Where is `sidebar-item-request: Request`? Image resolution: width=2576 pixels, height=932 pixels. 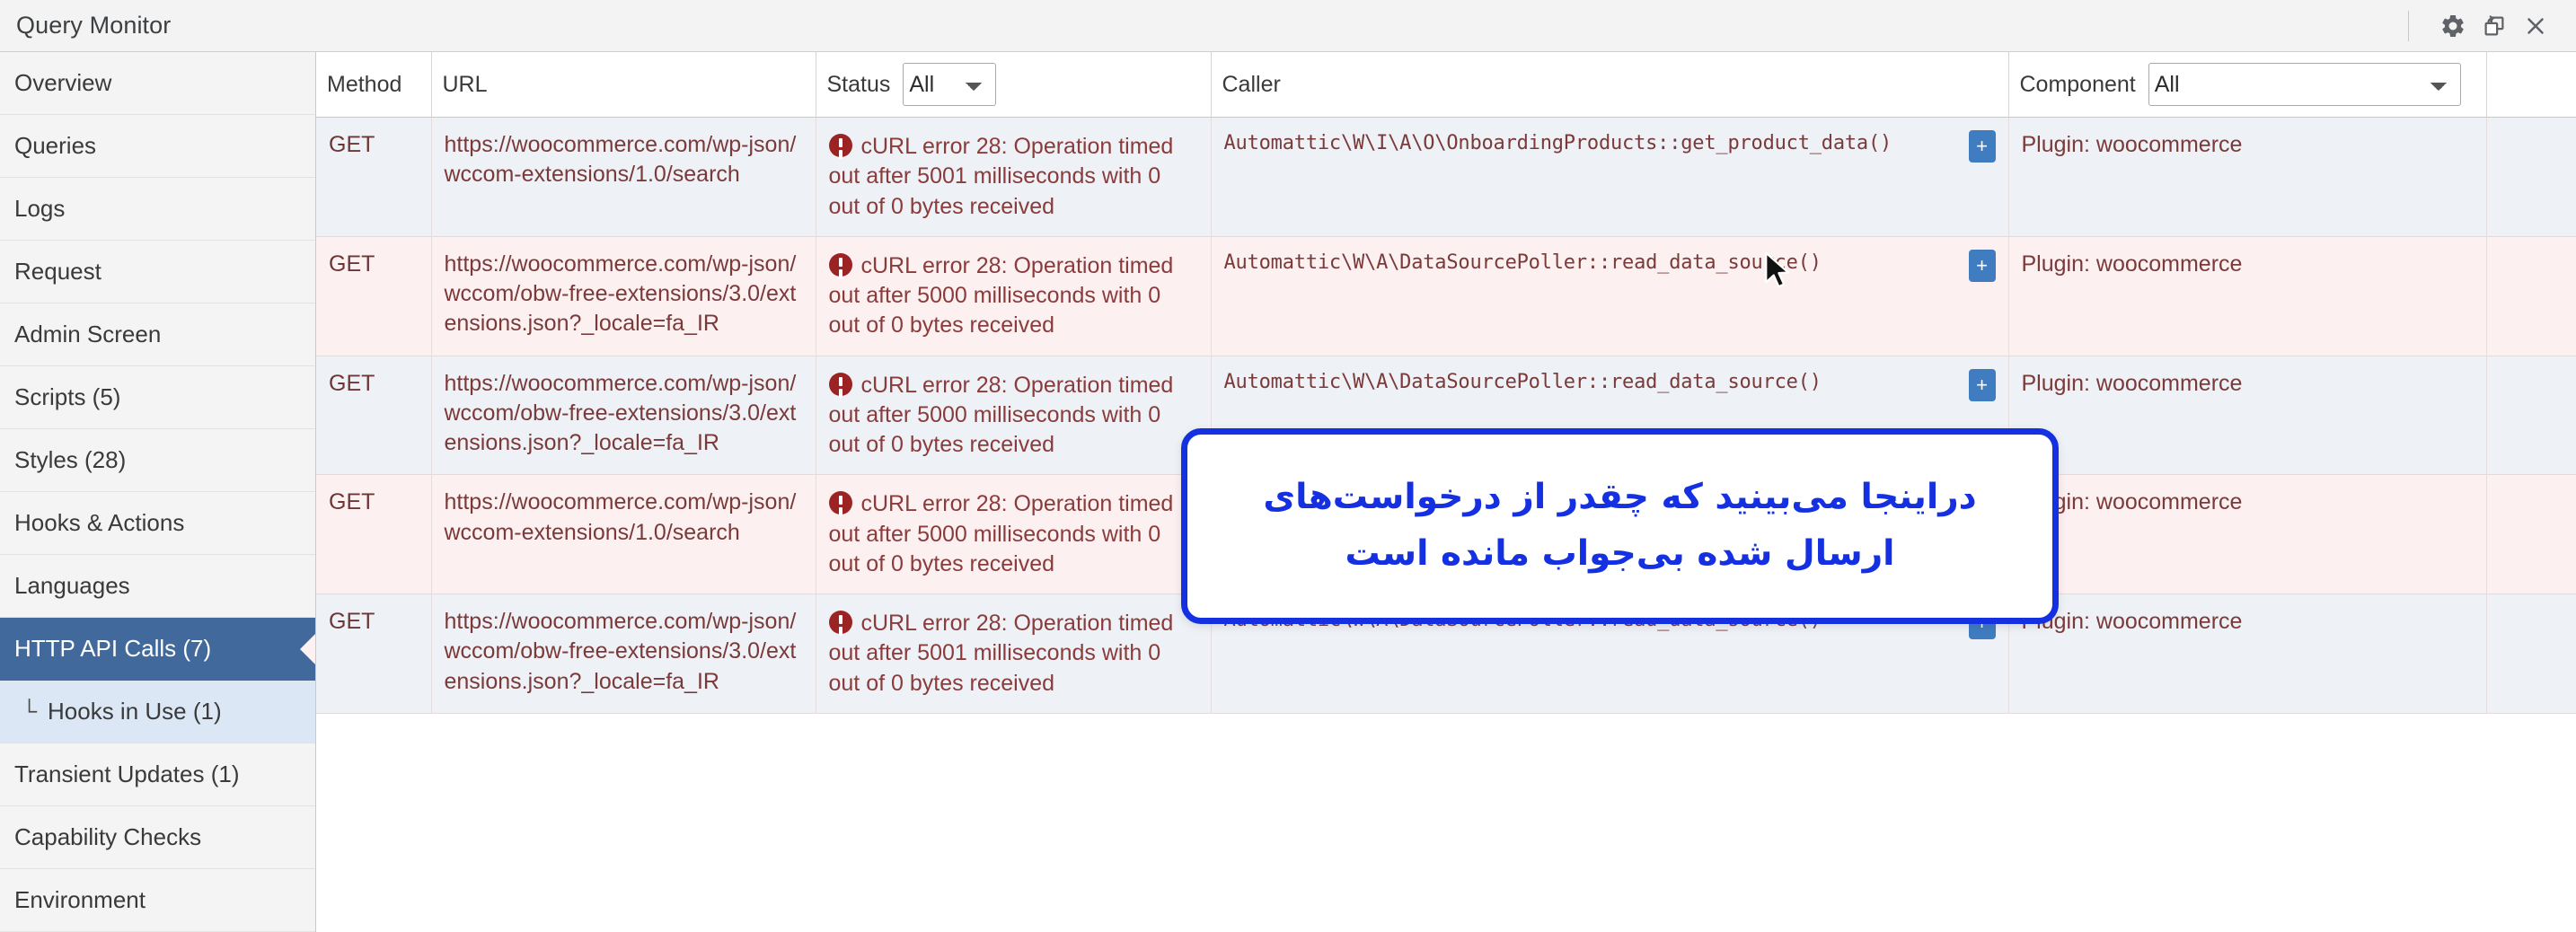
sidebar-item-request: Request is located at coordinates (157, 272).